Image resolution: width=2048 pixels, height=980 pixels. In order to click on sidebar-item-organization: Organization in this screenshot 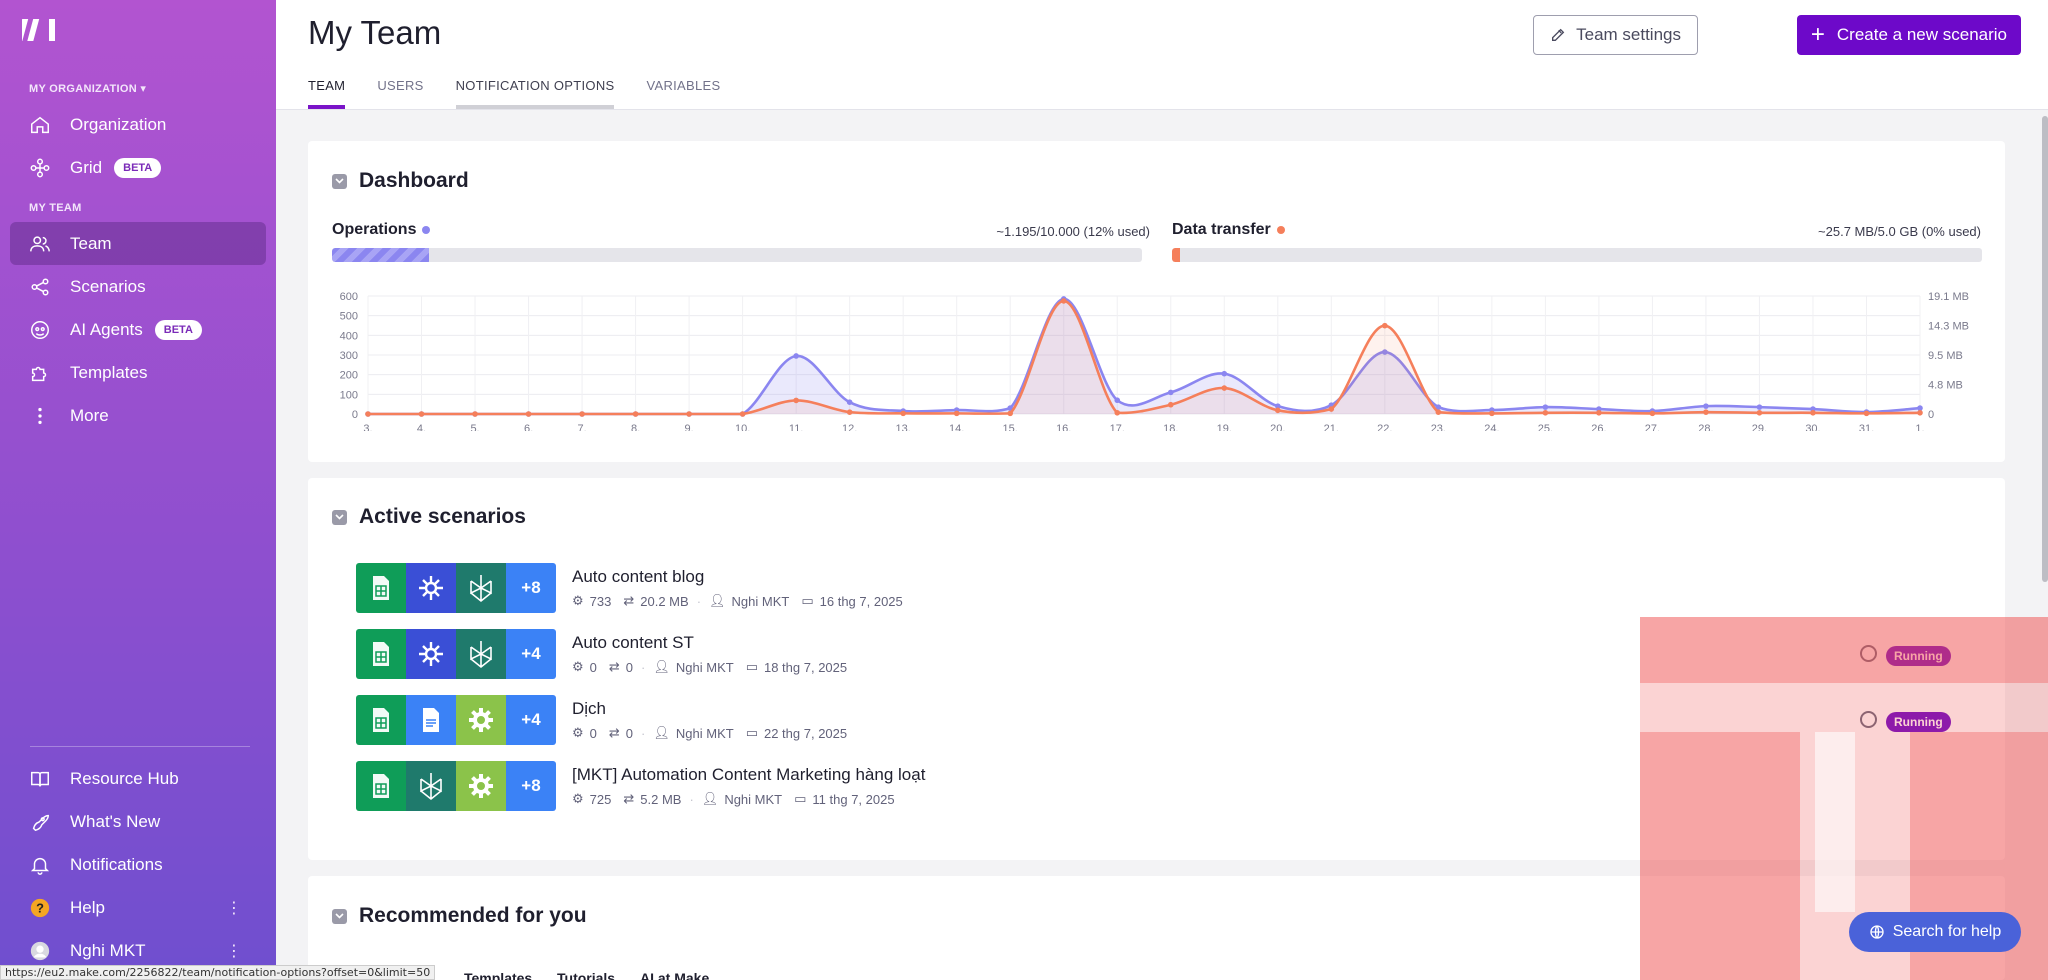, I will do `click(138, 124)`.